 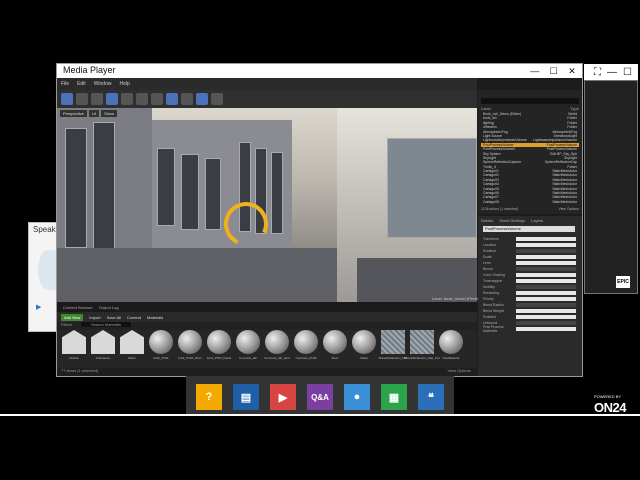 What do you see at coordinates (487, 220) in the screenshot?
I see `tab-details: Details` at bounding box center [487, 220].